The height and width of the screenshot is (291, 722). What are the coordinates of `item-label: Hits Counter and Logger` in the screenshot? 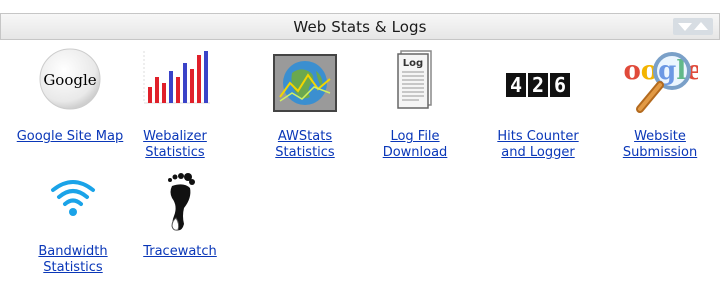 It's located at (538, 144).